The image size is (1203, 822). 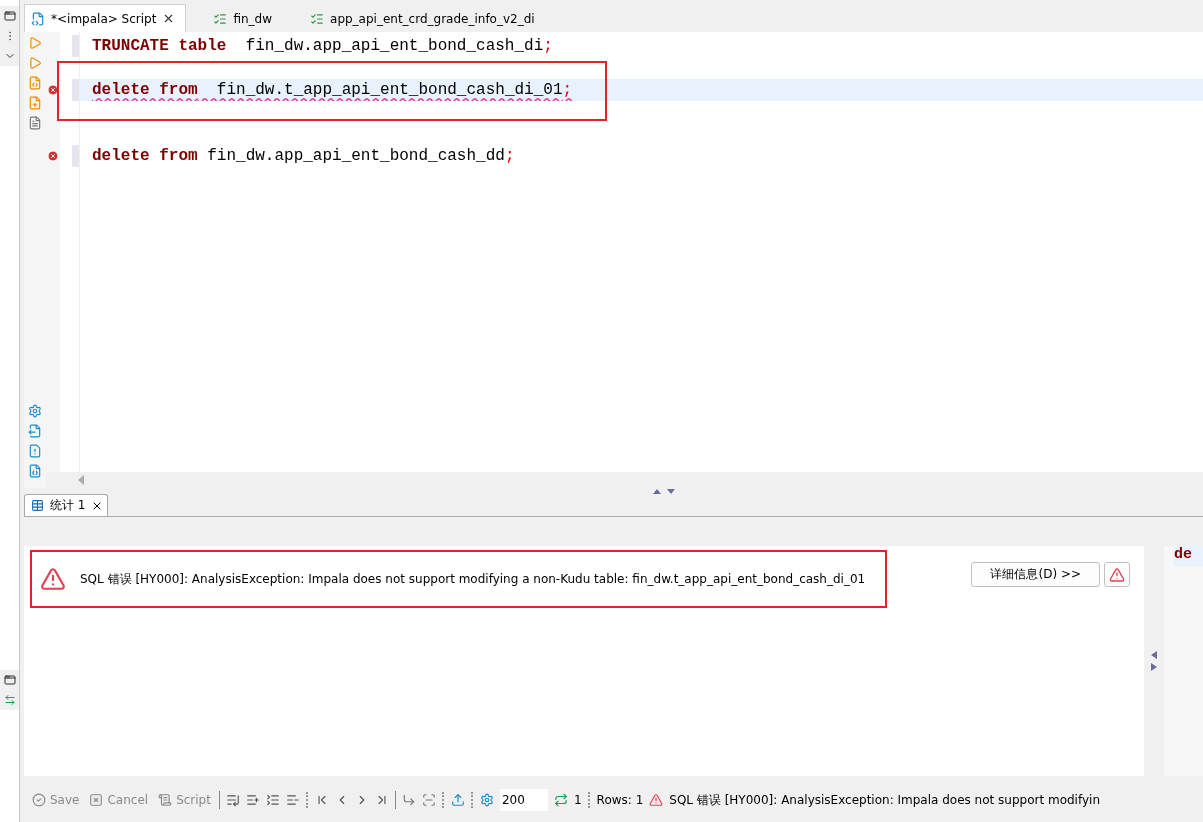 I want to click on row-count: Rows: 1, so click(x=620, y=800).